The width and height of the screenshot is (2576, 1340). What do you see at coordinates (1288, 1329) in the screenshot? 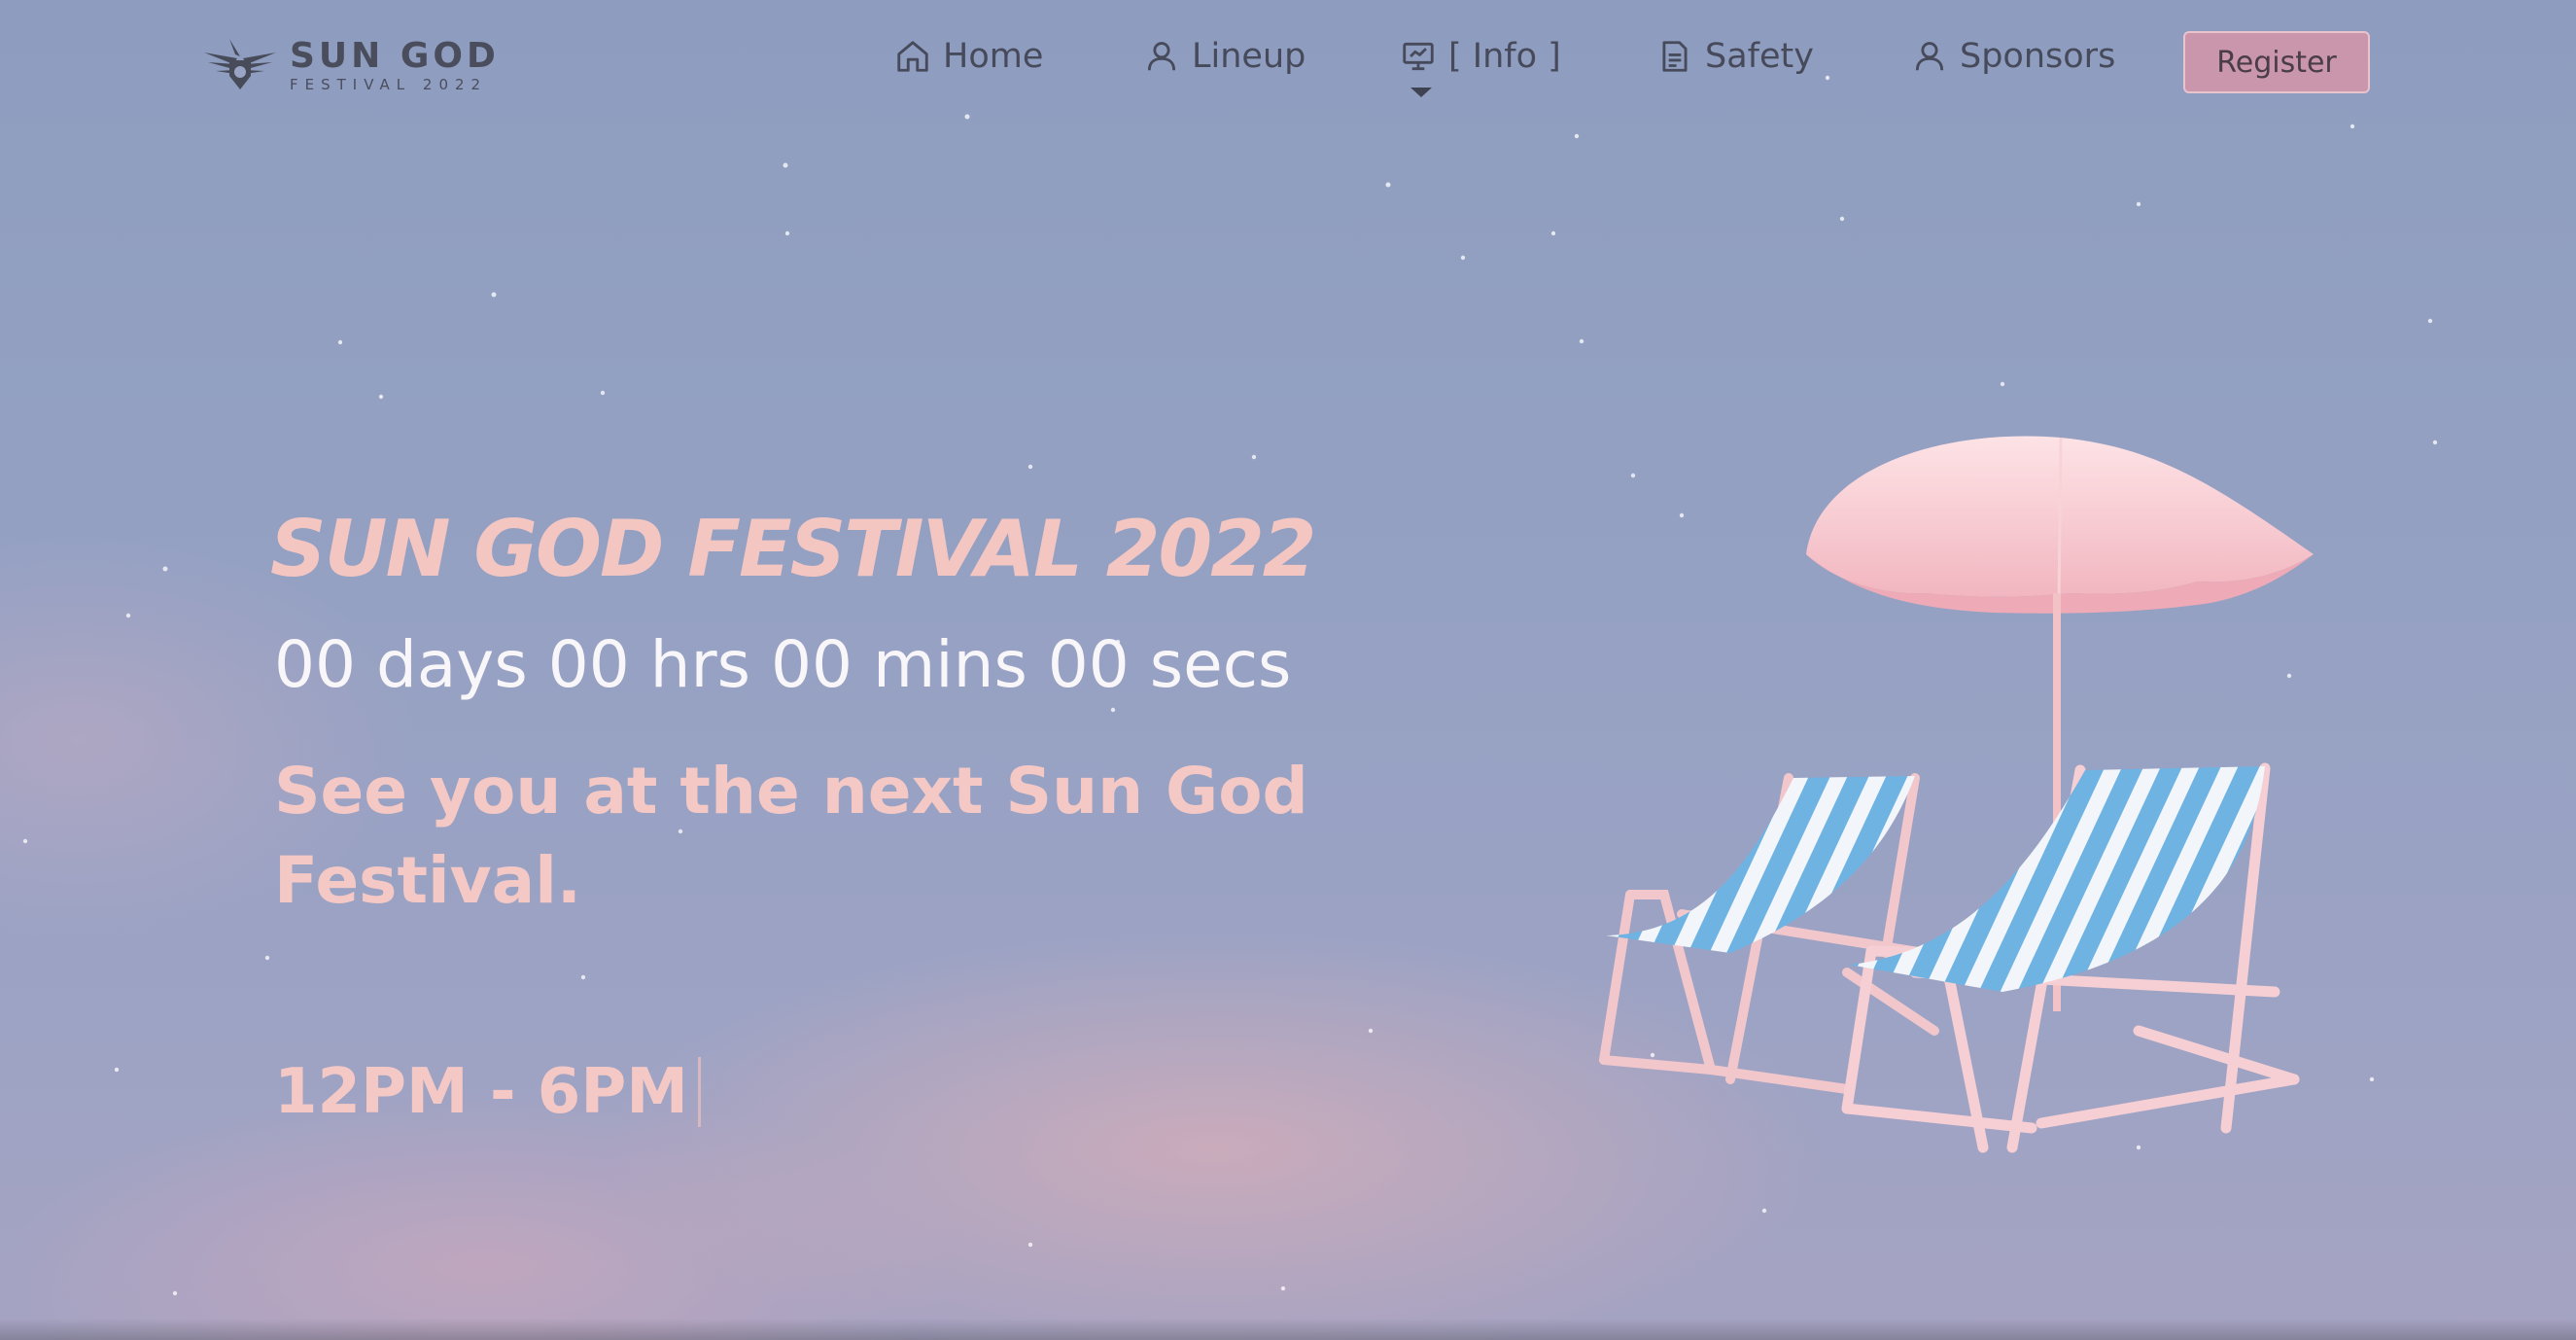
I see `bottom-shadow` at bounding box center [1288, 1329].